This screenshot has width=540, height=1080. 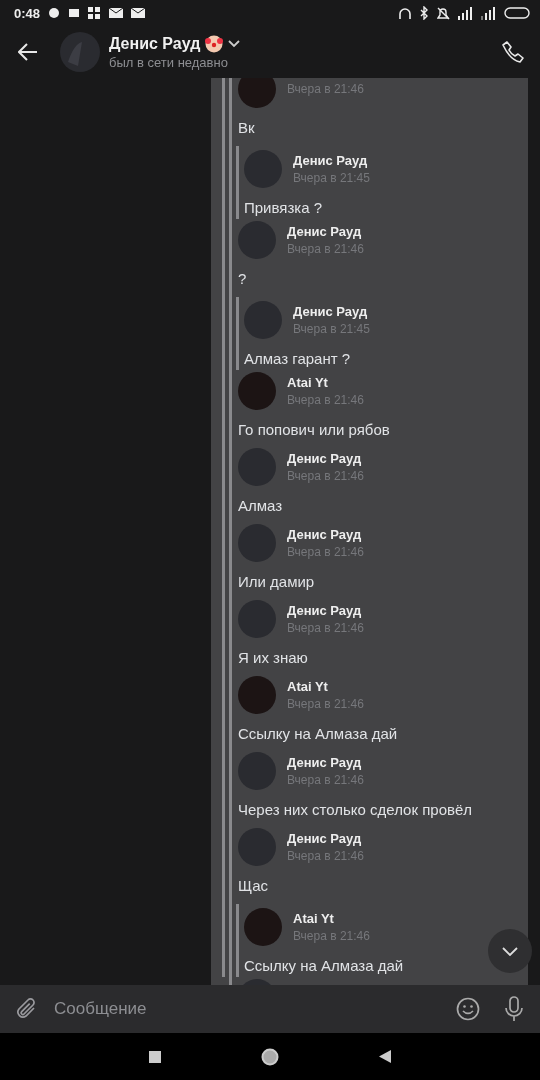 What do you see at coordinates (517, 13) in the screenshot?
I see `battery-icon` at bounding box center [517, 13].